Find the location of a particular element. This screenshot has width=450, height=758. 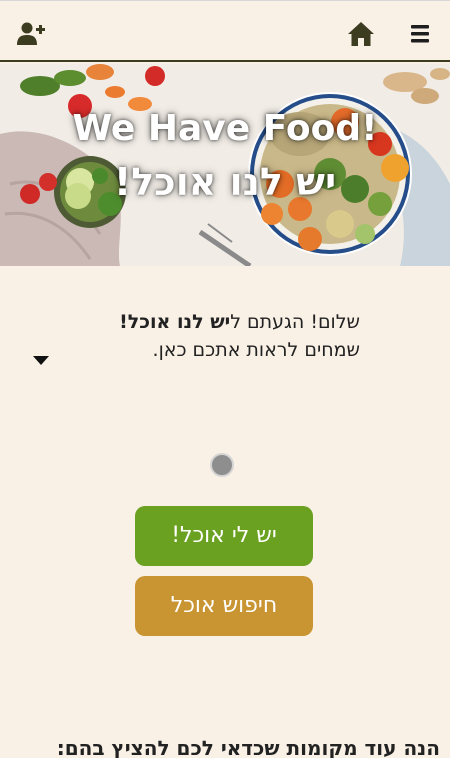

welcome-greeting: שלום! הגעתם ל is located at coordinates (295, 322).